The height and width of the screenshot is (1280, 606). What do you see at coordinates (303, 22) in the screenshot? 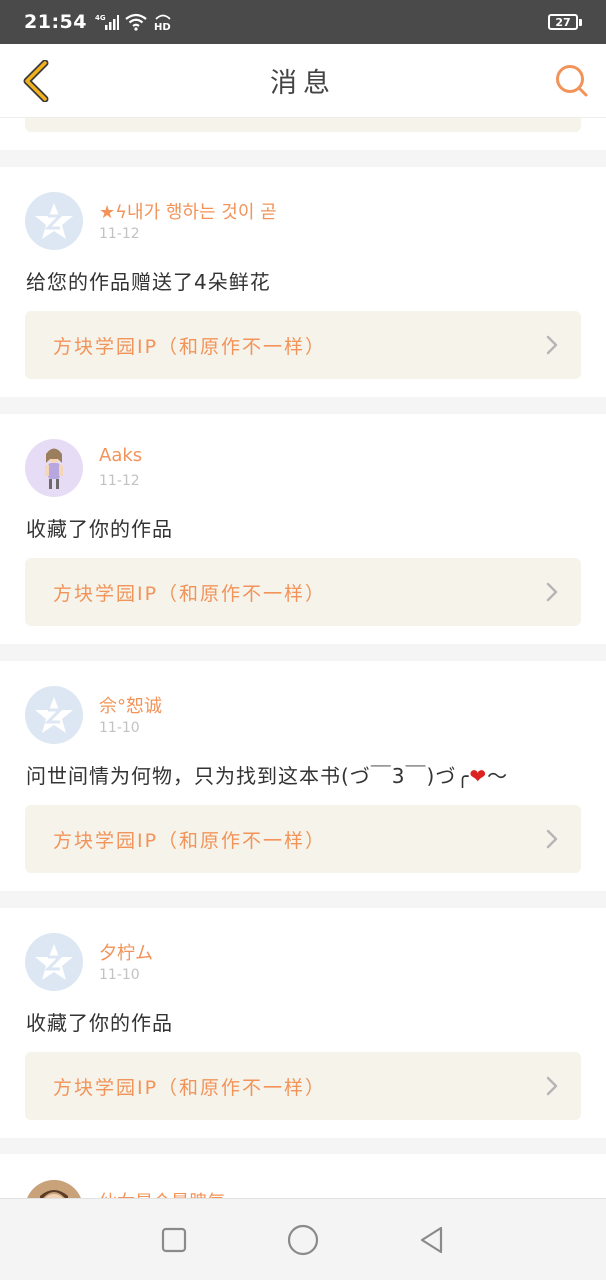
I see `status-bar: 21:54 4G HD 27` at bounding box center [303, 22].